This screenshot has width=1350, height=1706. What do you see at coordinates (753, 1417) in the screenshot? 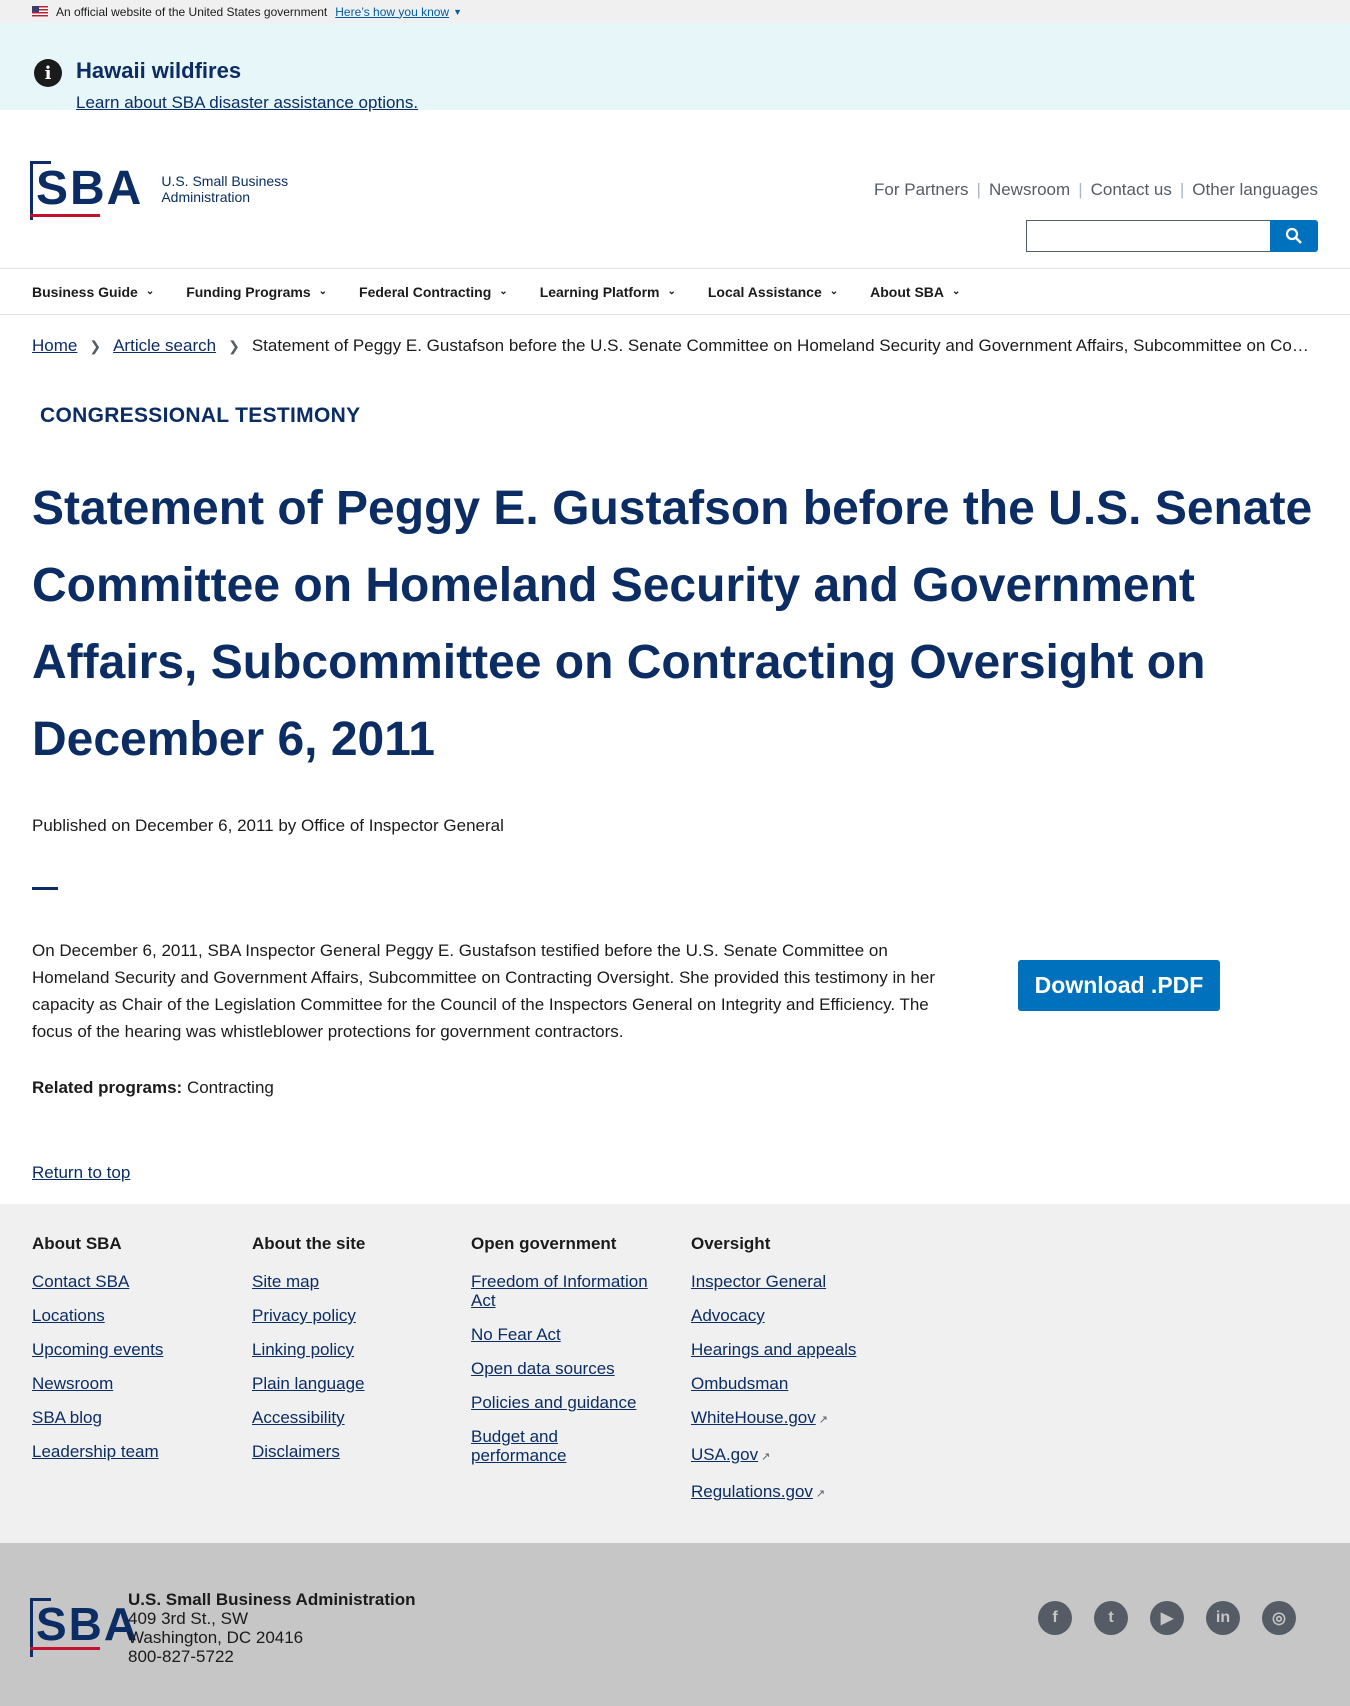
I see `link-label: WhiteHouse.gov` at bounding box center [753, 1417].